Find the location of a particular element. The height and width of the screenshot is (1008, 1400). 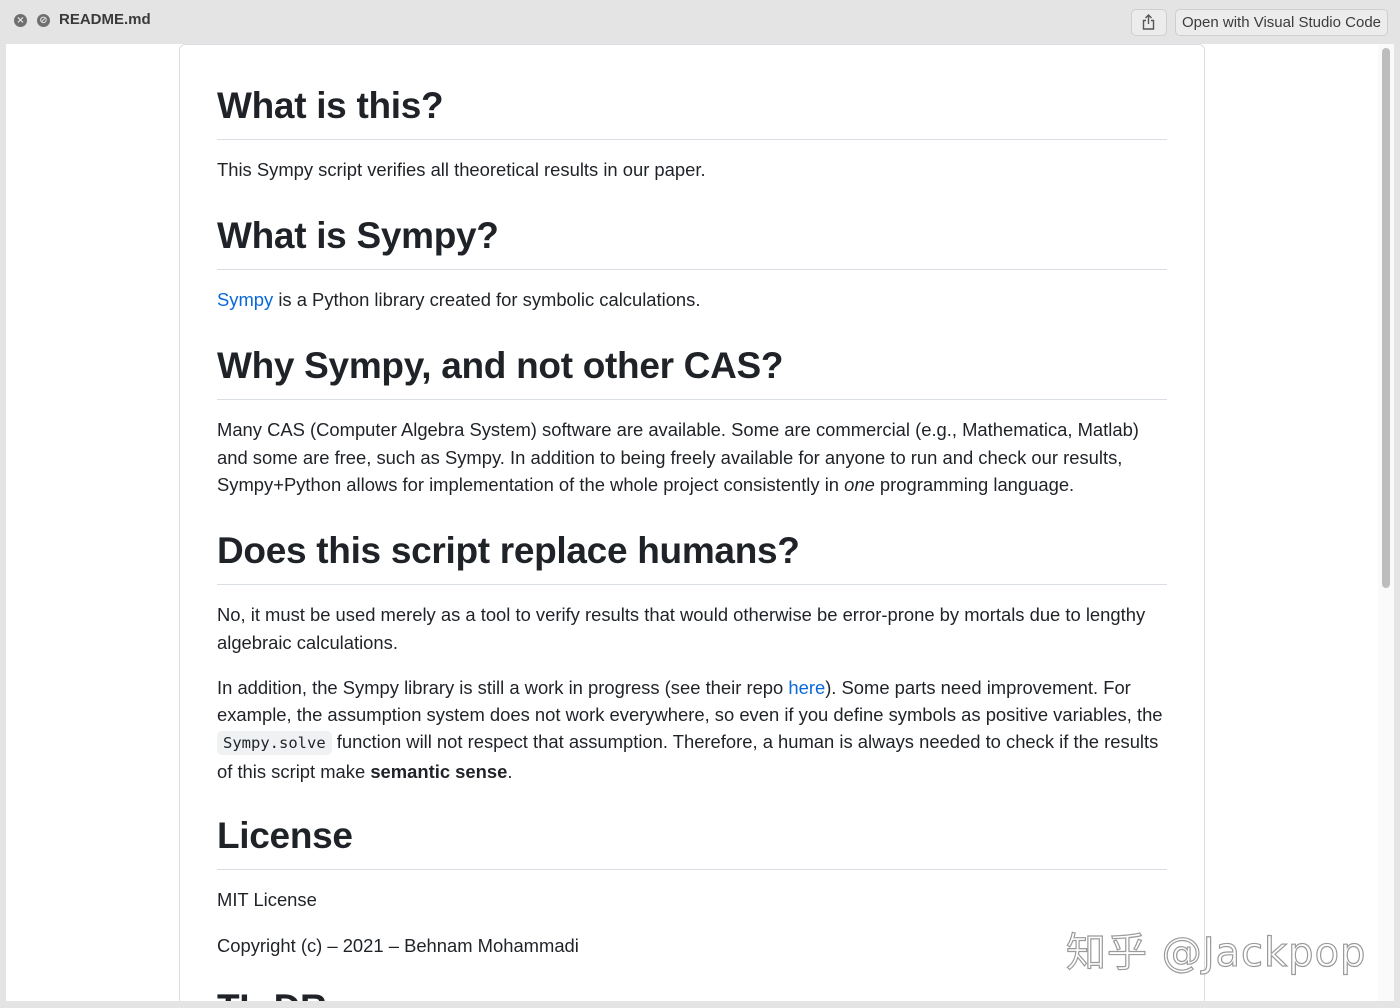

emphasis: one is located at coordinates (859, 484).